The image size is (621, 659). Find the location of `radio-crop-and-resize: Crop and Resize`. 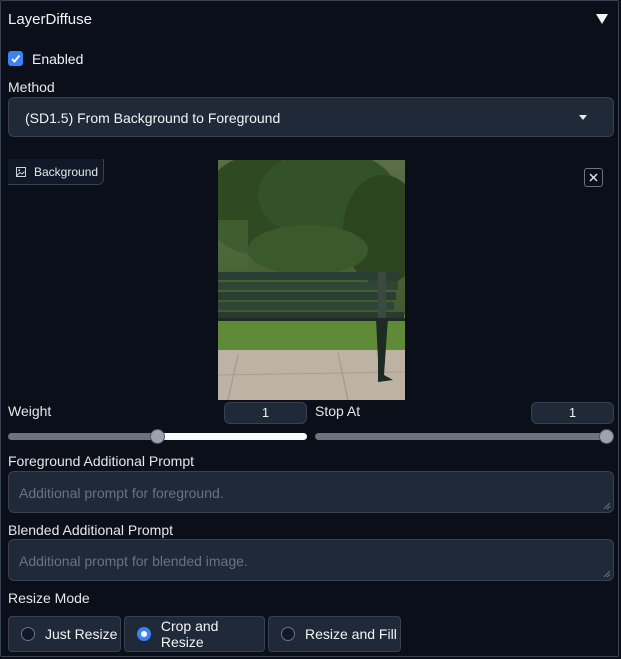

radio-crop-and-resize: Crop and Resize is located at coordinates (194, 634).